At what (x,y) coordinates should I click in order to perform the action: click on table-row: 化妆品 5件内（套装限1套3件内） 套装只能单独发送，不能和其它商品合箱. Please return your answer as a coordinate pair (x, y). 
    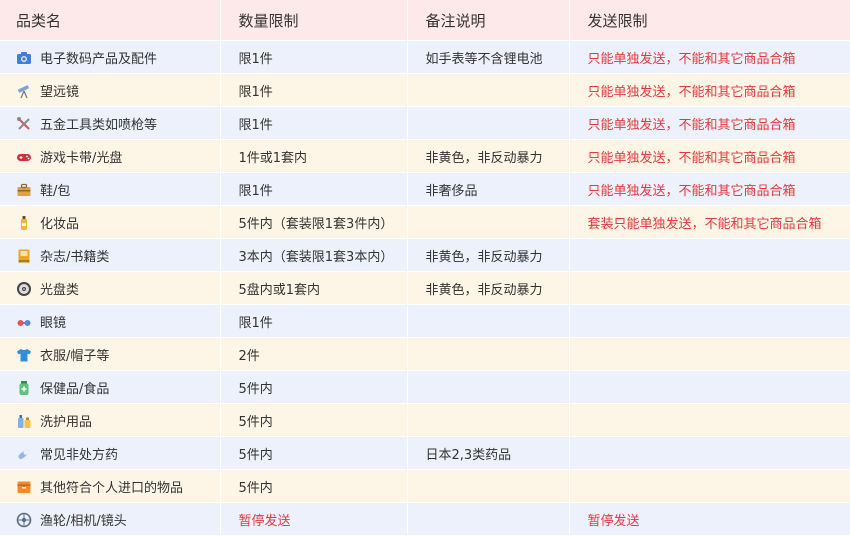
    Looking at the image, I should click on (425, 222).